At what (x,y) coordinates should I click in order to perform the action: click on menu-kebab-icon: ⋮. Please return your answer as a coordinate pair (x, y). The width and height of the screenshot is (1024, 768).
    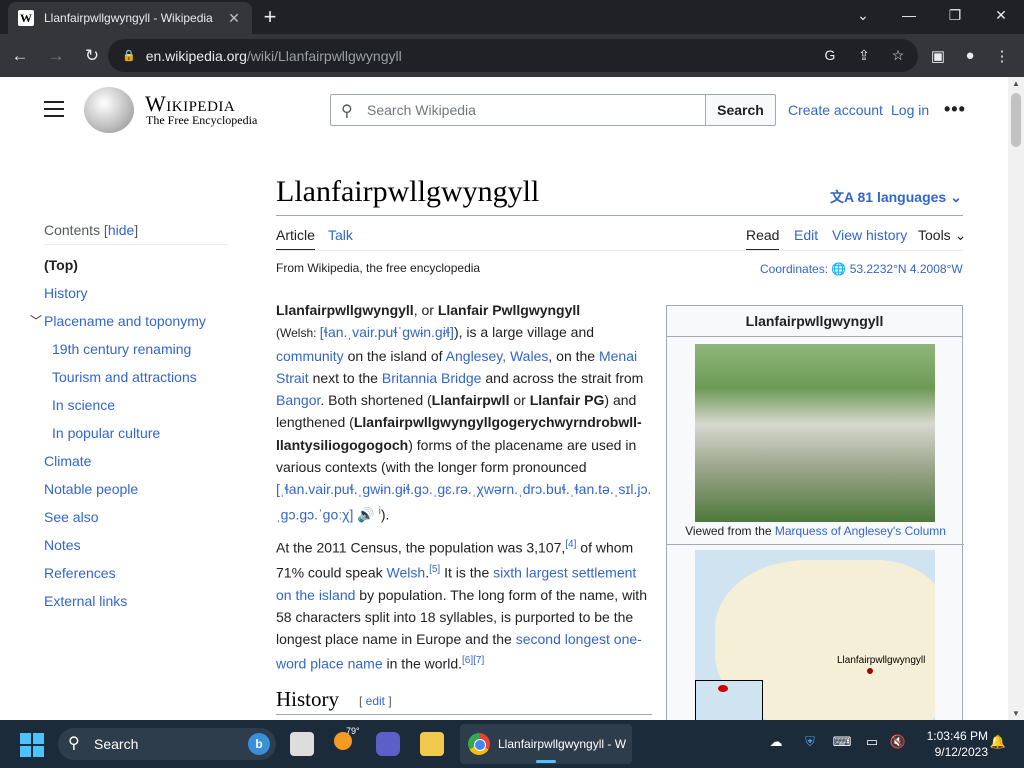
    Looking at the image, I should click on (1002, 55).